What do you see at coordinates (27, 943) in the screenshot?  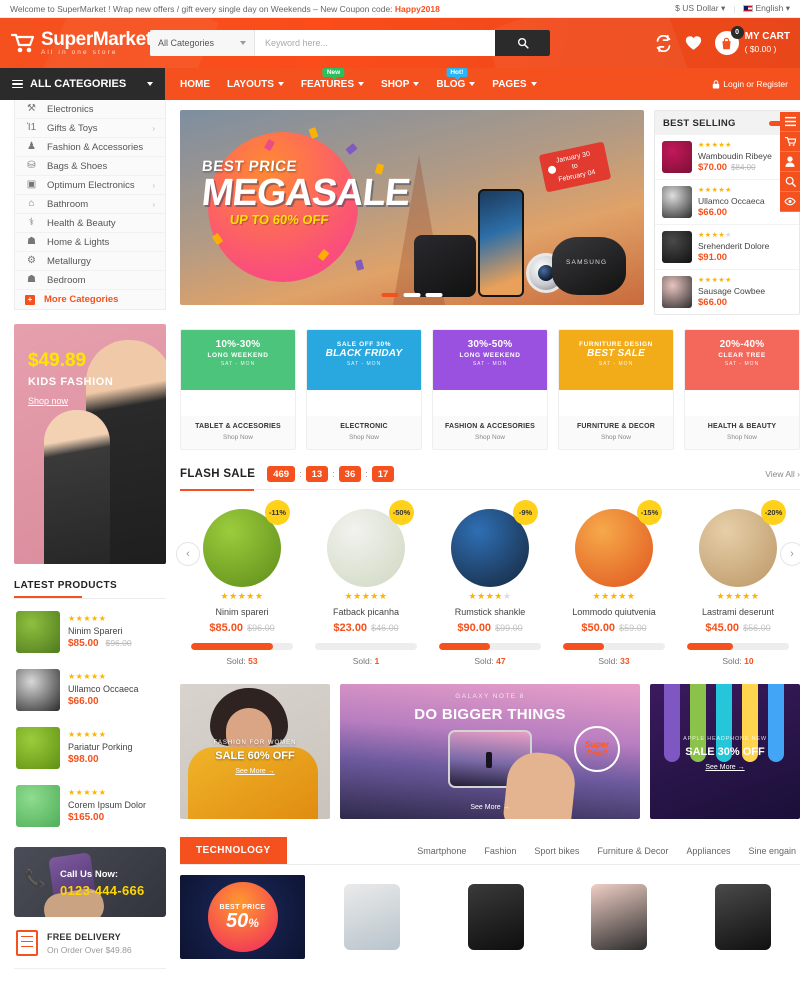 I see `document-icon` at bounding box center [27, 943].